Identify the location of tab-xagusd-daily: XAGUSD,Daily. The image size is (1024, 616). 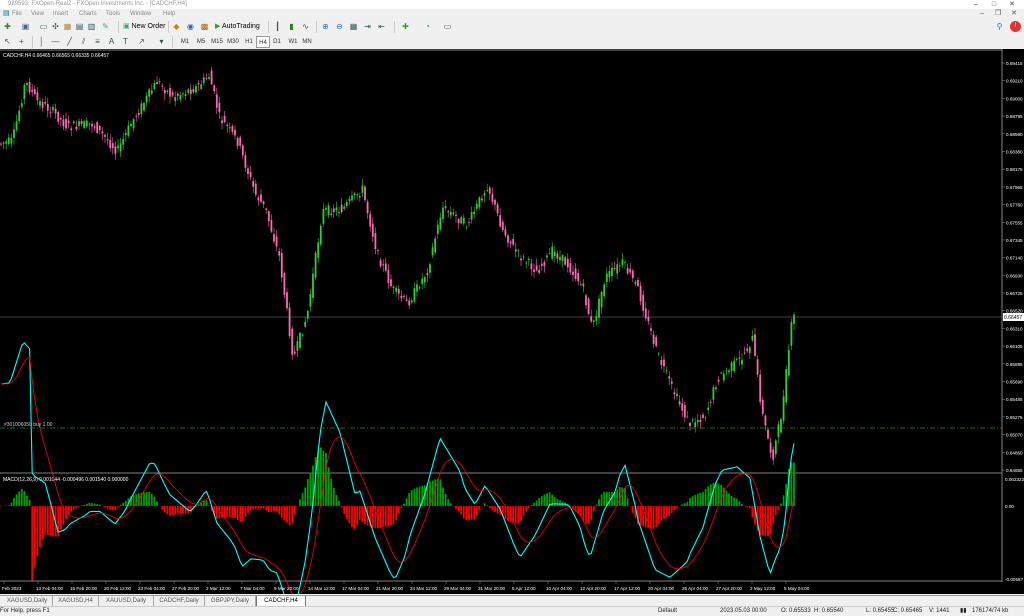
(27, 601).